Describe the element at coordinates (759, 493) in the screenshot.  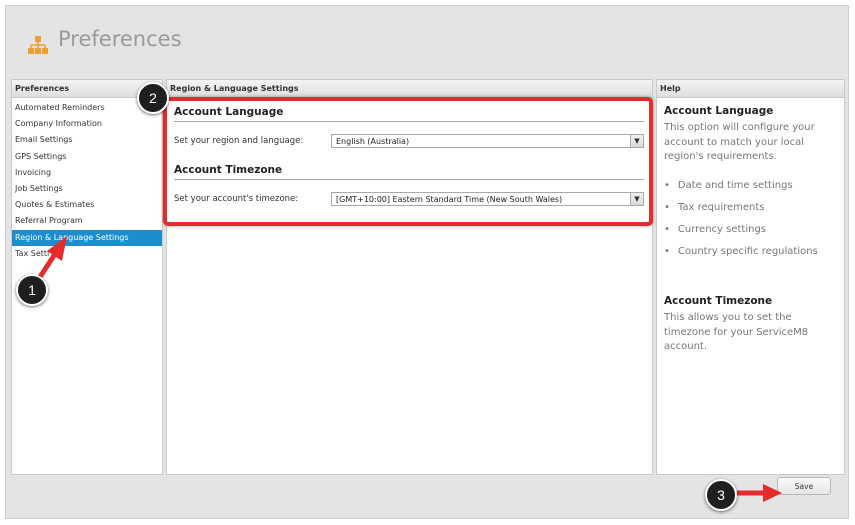
I see `arrow-to-save-button` at that location.